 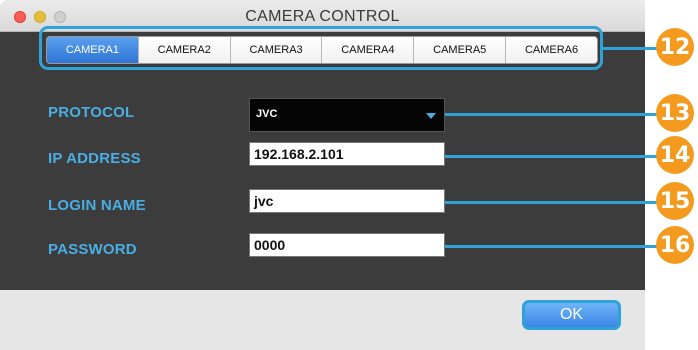 I want to click on tab-camera5: CAMERA5, so click(x=460, y=50).